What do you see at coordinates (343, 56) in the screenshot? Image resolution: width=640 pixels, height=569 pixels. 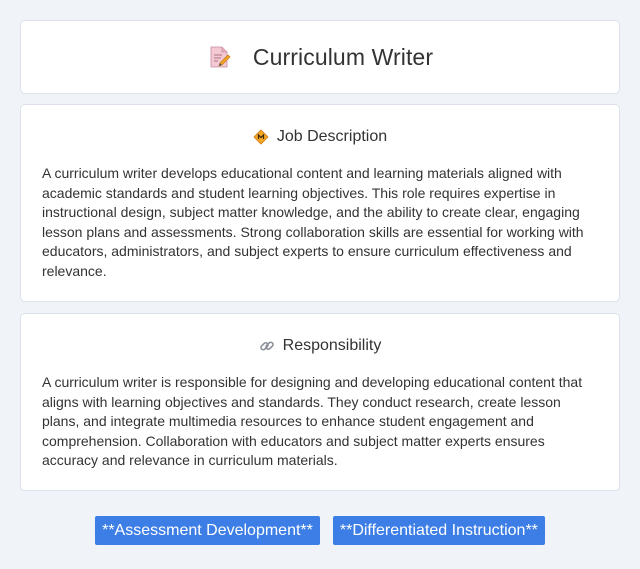 I see `page-title: Curriculum Writer` at bounding box center [343, 56].